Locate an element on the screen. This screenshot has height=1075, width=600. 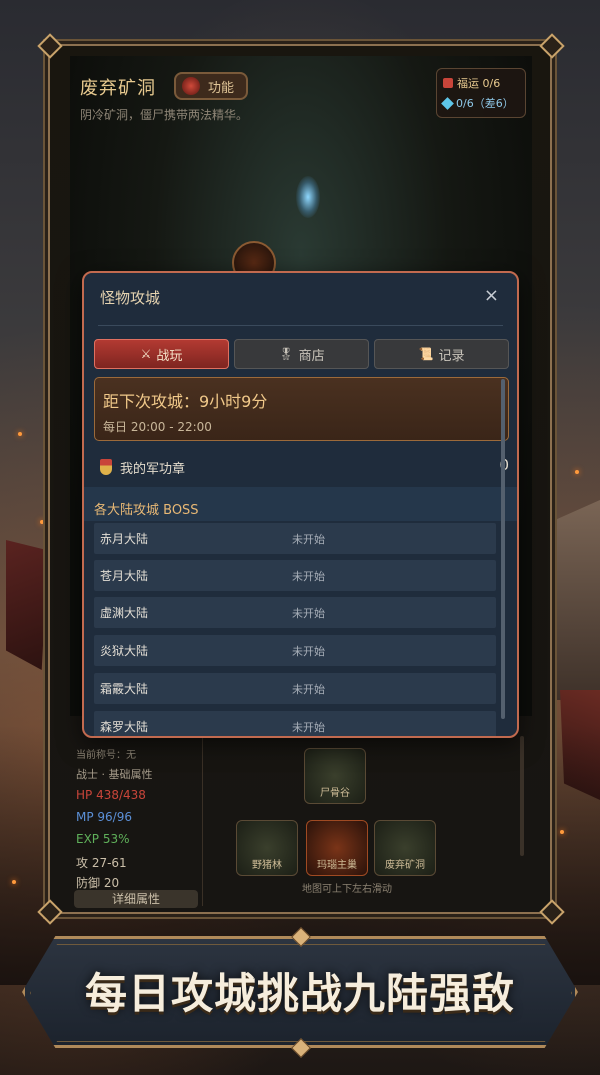
map-tile-bone-valley: 尸骨谷 is located at coordinates (335, 776).